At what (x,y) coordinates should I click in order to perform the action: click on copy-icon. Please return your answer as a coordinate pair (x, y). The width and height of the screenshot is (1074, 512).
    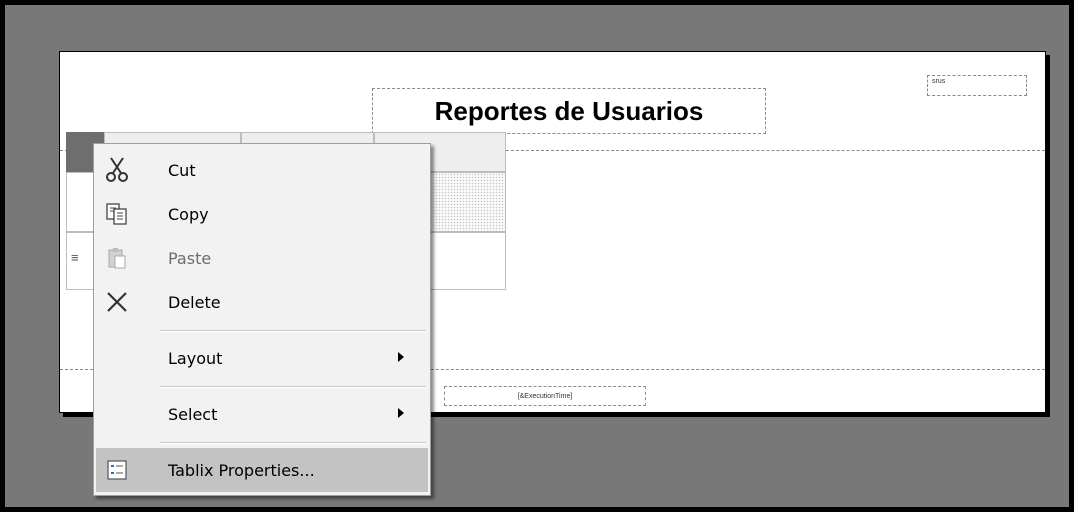
    Looking at the image, I should click on (117, 214).